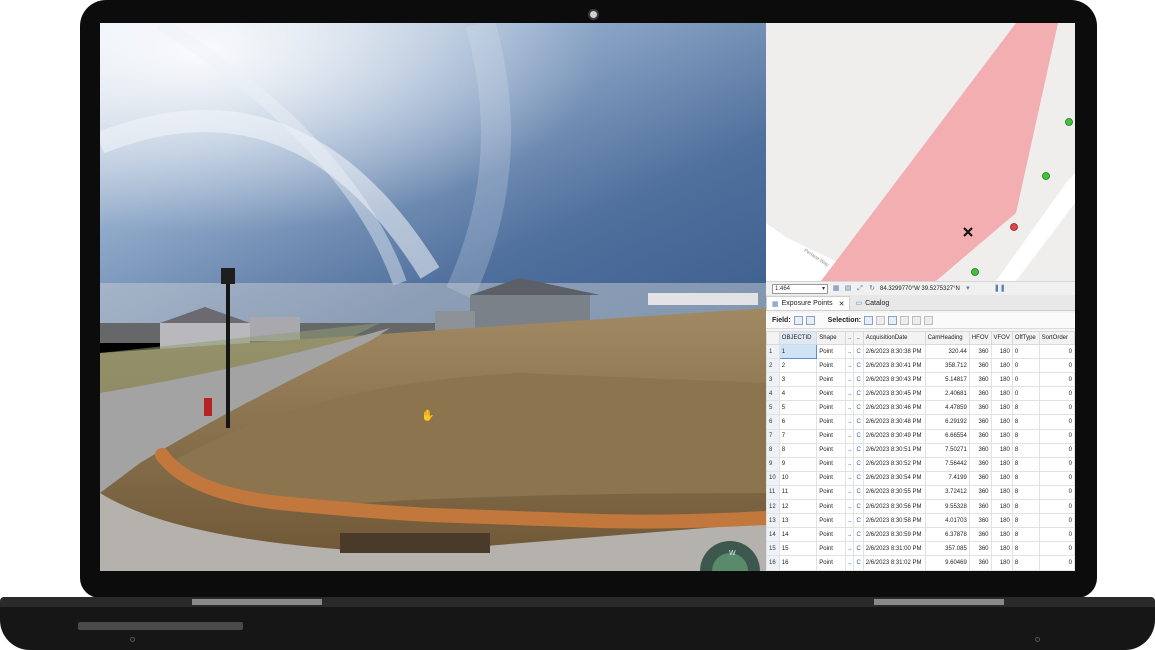 The image size is (1155, 650). What do you see at coordinates (872, 303) in the screenshot?
I see `tab-catalog: ▭ Catalog` at bounding box center [872, 303].